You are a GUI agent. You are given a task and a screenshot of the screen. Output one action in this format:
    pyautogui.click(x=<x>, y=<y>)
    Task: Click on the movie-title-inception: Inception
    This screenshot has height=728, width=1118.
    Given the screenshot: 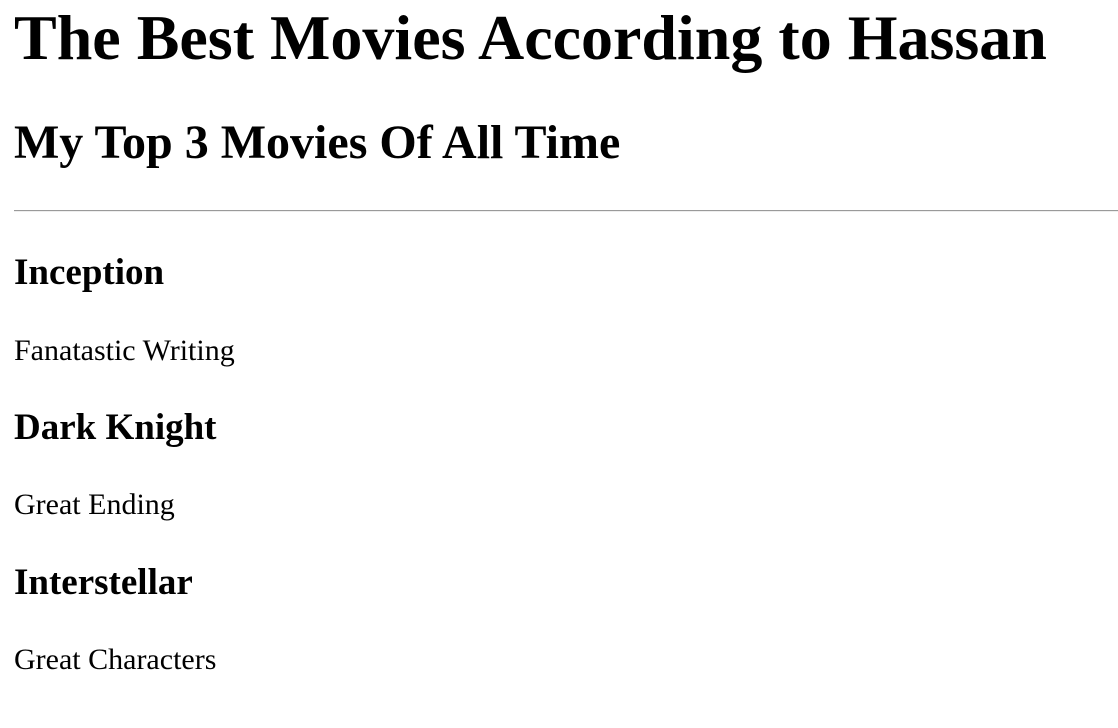 What is the action you would take?
    pyautogui.click(x=89, y=272)
    